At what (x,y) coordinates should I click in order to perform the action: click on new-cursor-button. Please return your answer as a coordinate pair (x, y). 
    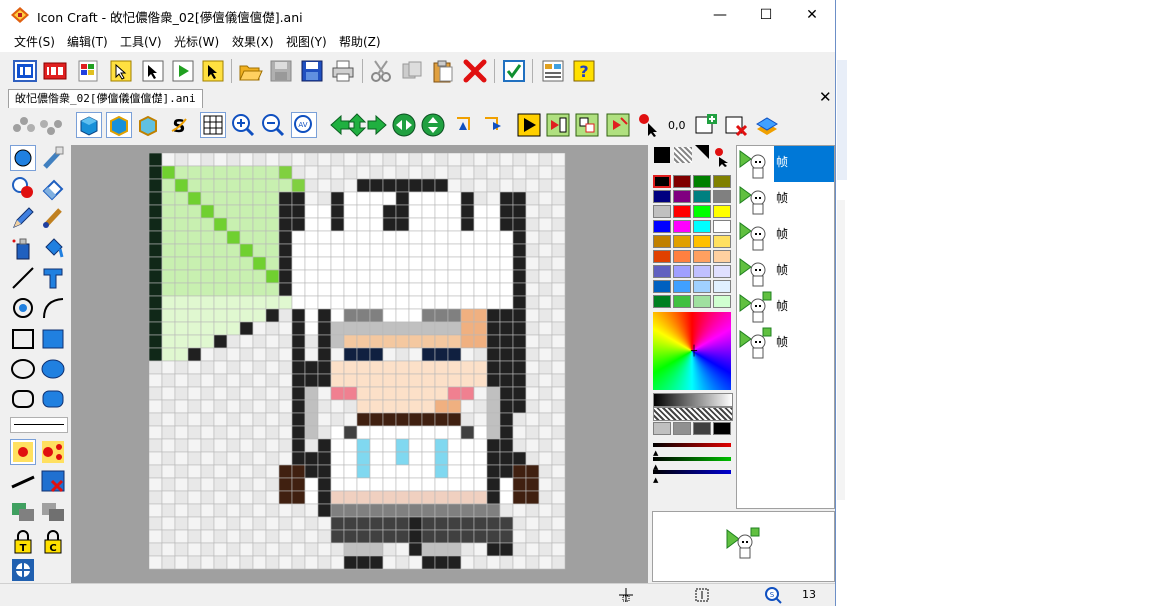
    Looking at the image, I should click on (121, 71).